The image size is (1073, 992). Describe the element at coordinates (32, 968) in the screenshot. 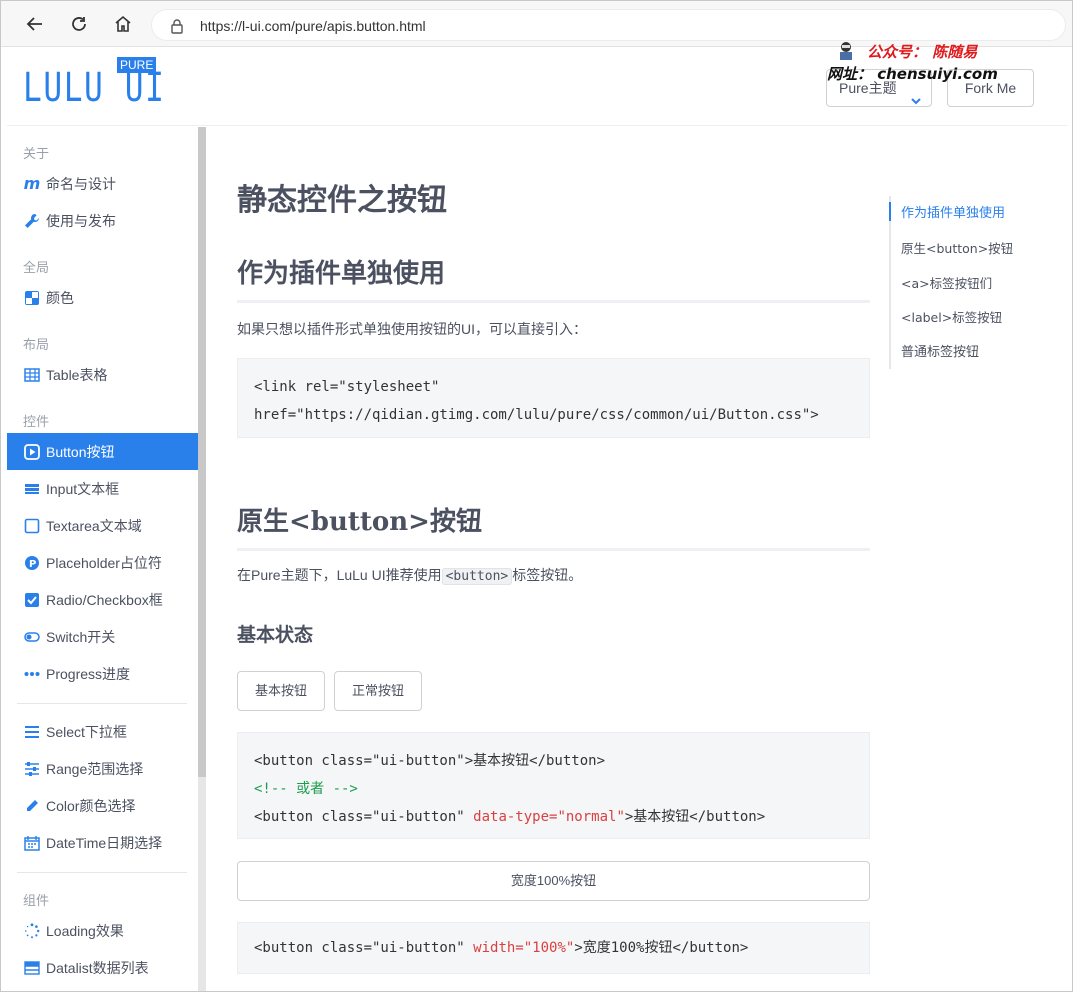

I see `datalist-icon` at that location.